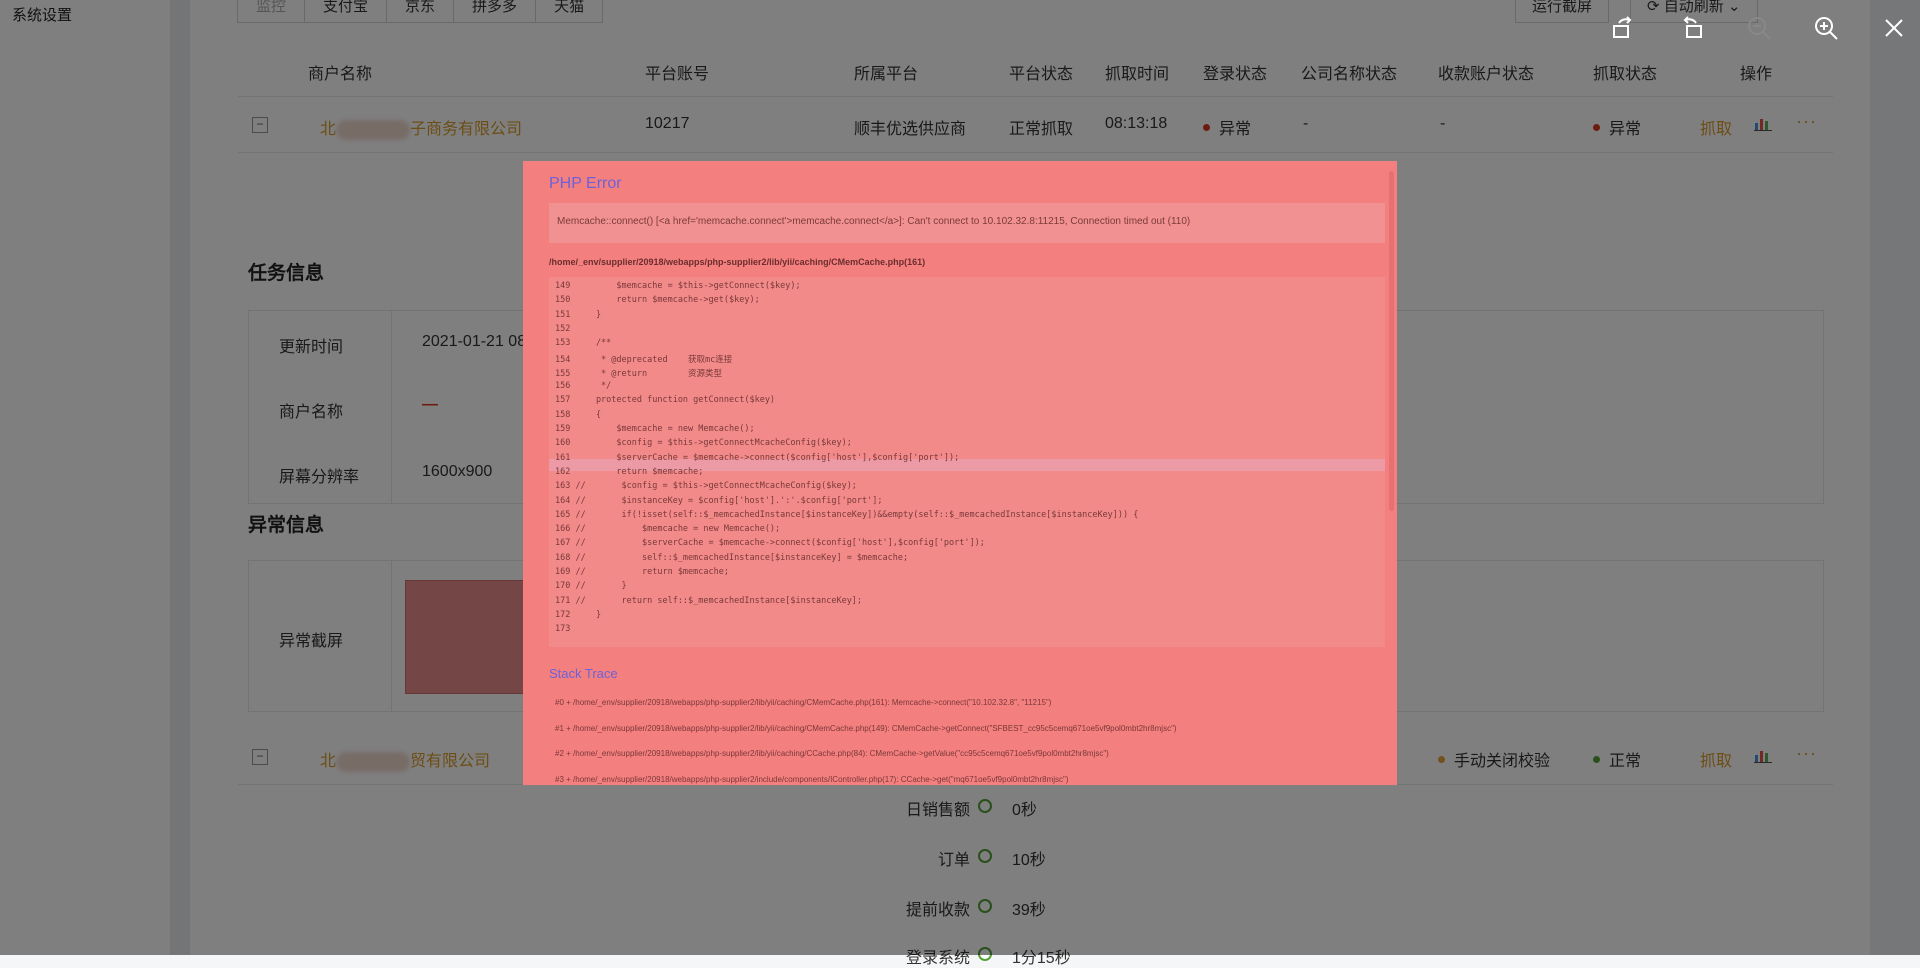  Describe the element at coordinates (642, 572) in the screenshot. I see `code-line: 169 // return $memcache;` at that location.